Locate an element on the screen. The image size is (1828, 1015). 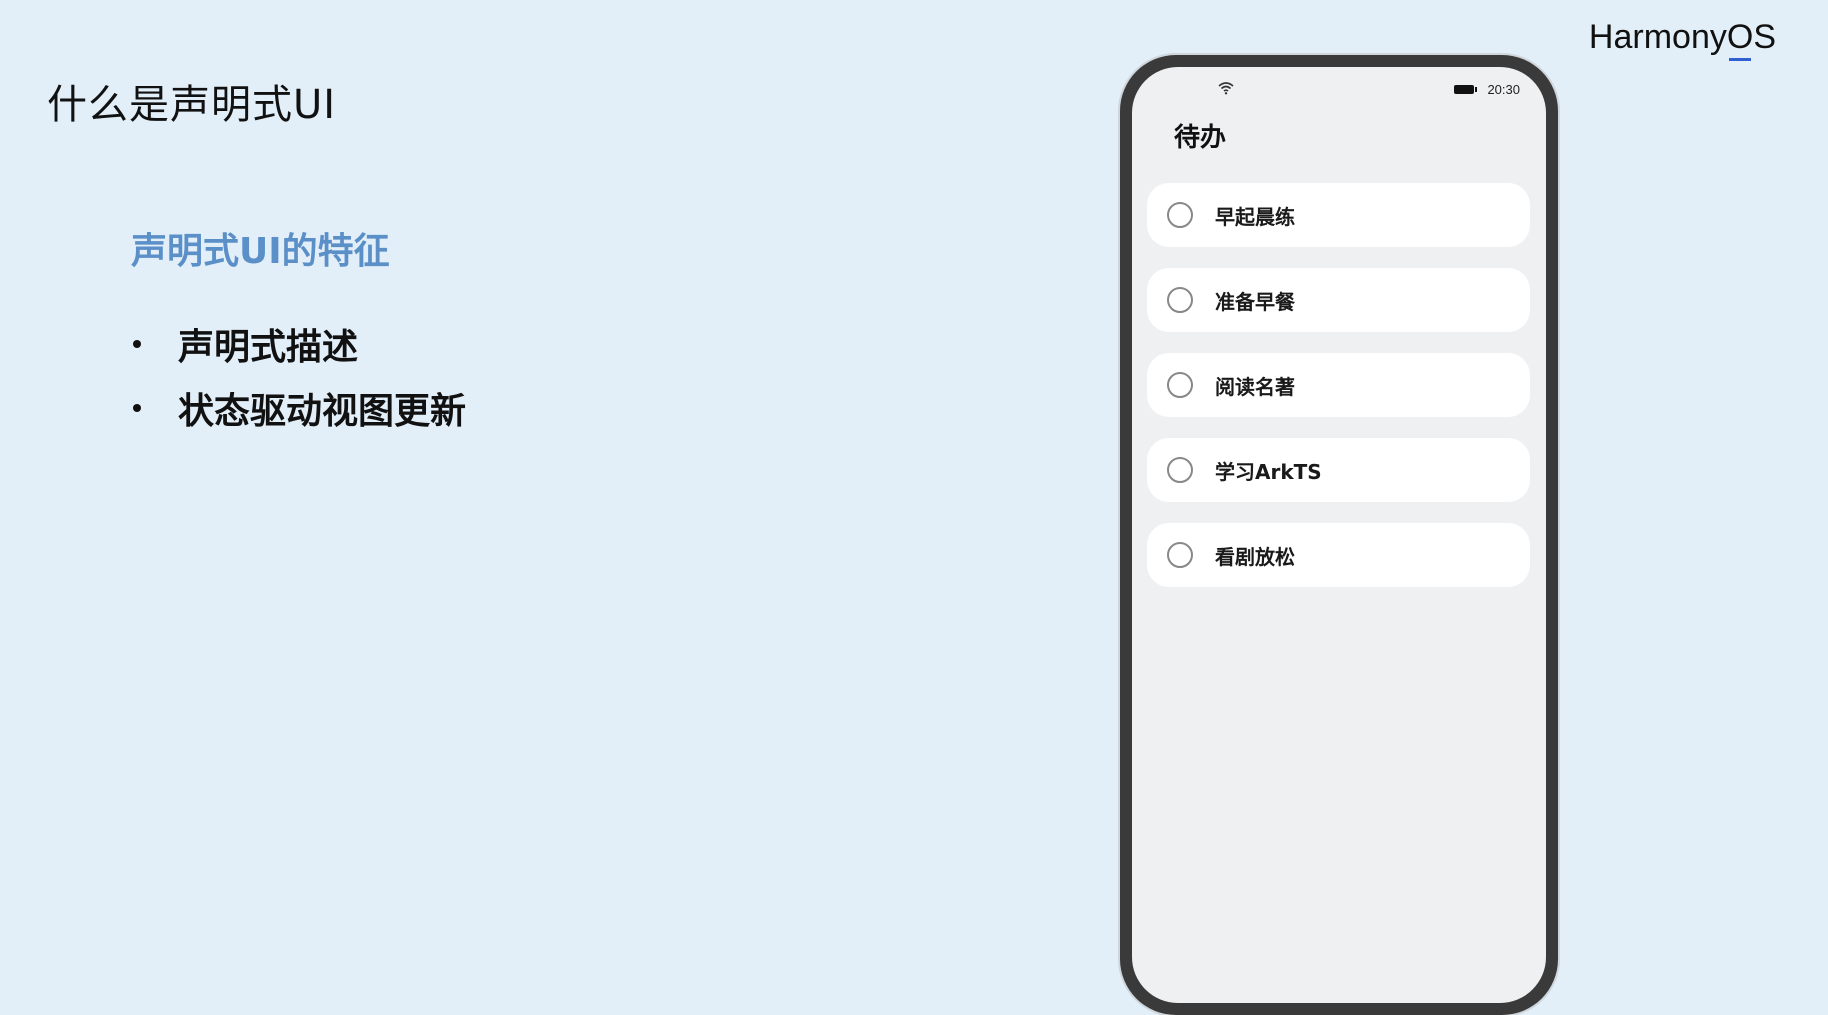
brand-text-prefix: Harmony is located at coordinates (1657, 37).